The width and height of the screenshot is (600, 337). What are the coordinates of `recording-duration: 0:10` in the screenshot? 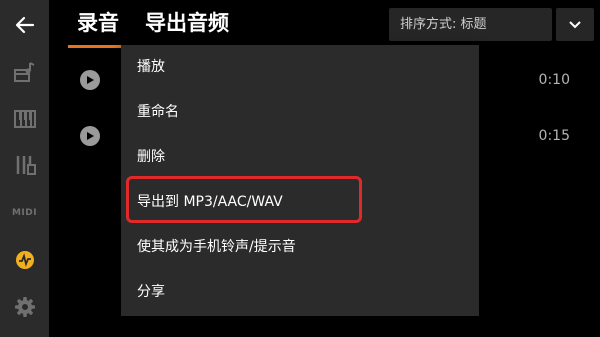 It's located at (554, 80).